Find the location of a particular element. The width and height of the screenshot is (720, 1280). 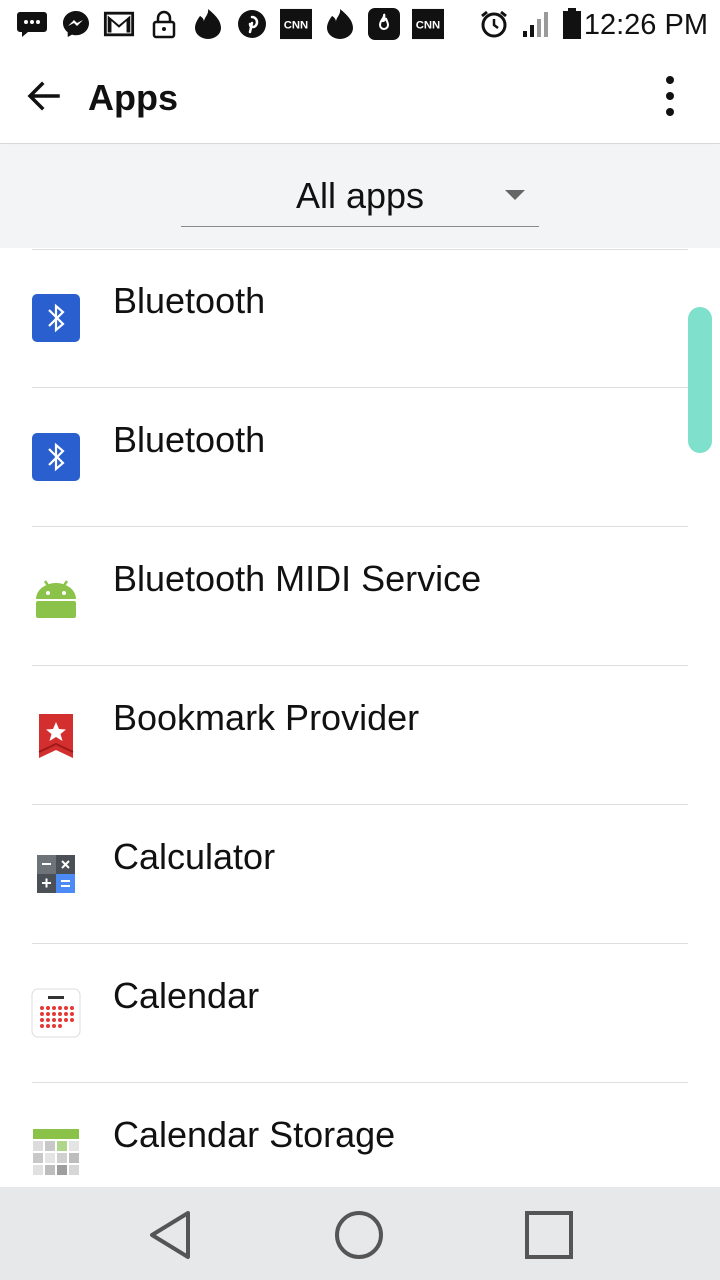

nav-recents-icon is located at coordinates (549, 1235).